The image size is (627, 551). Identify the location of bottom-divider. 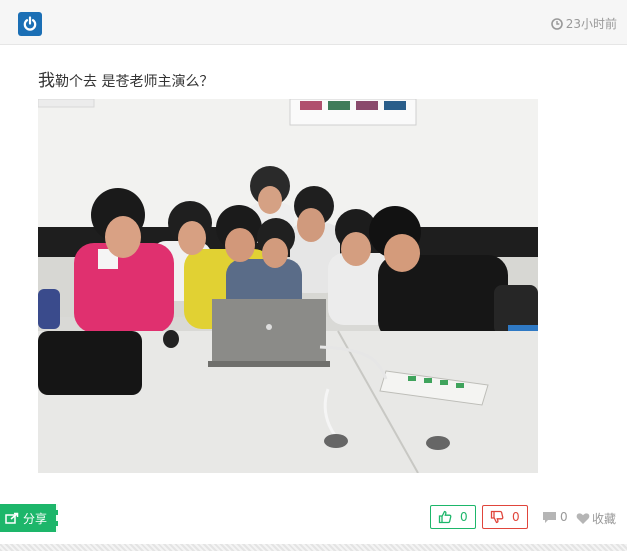
(313, 547).